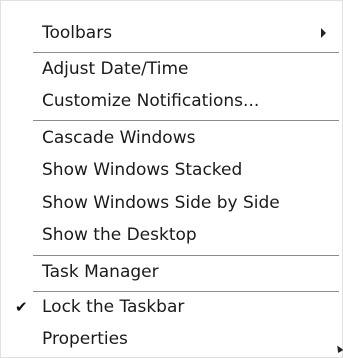 The height and width of the screenshot is (358, 343). I want to click on menu-item-label: Cascade Windows, so click(119, 138).